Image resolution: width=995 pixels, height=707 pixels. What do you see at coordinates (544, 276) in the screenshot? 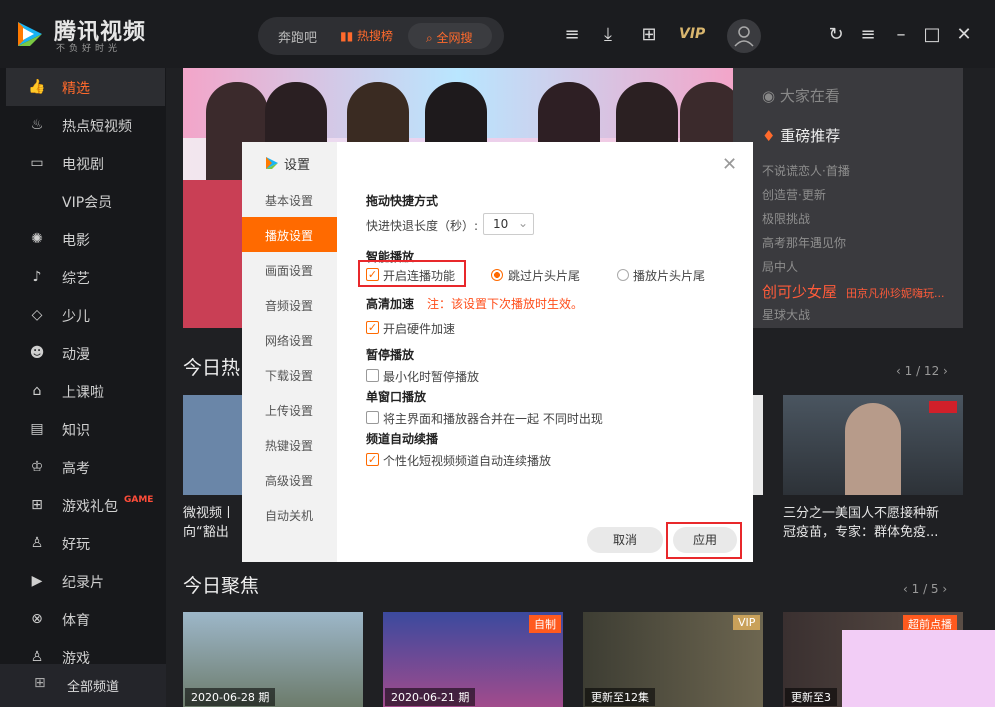
I see `skip-label: 跳过片头片尾` at bounding box center [544, 276].